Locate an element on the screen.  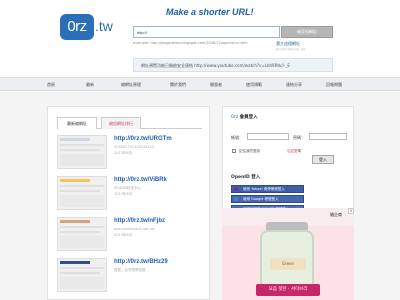
google-login-button: 使用 Google 帳號登入 is located at coordinates (267, 199).